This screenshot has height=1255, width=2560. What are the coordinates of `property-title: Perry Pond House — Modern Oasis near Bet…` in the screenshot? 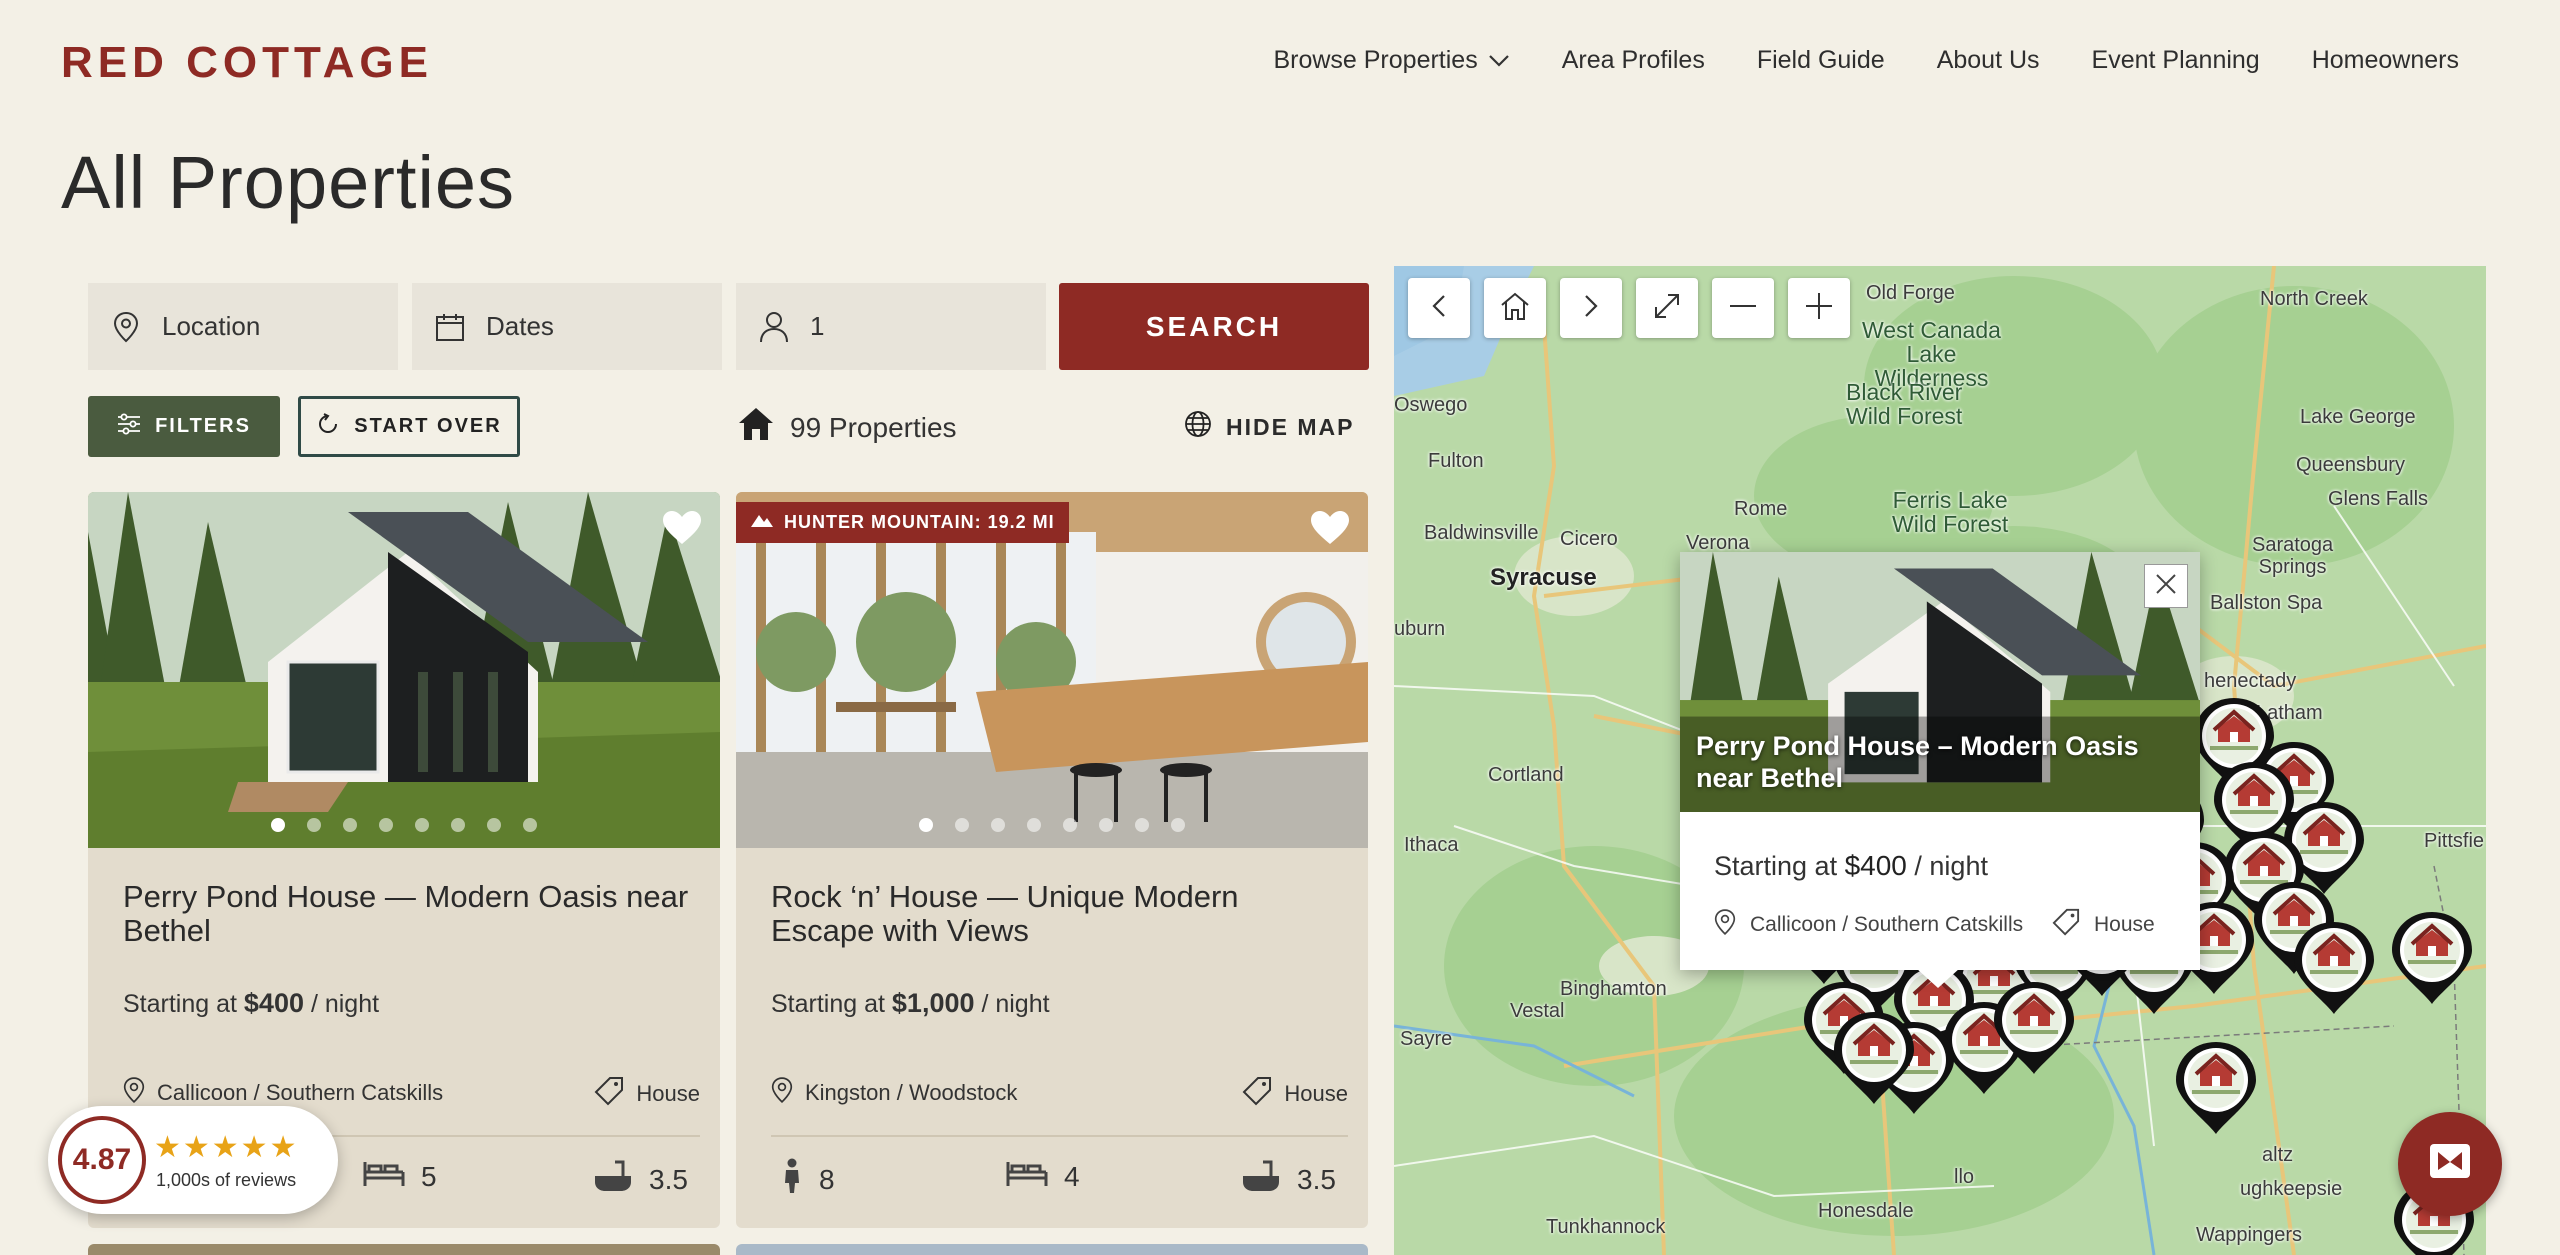 It's located at (408, 914).